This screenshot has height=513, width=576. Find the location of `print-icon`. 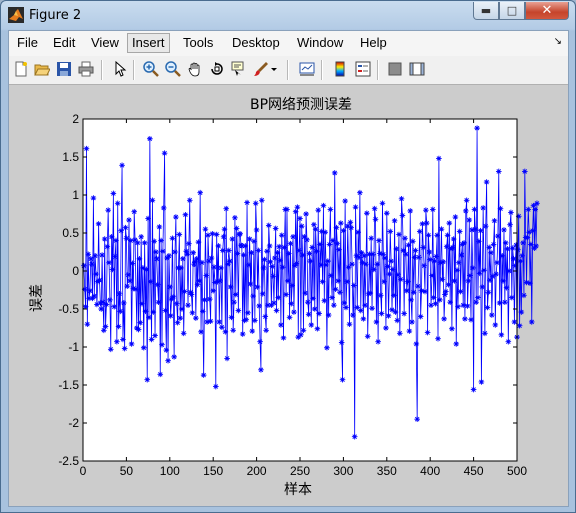

print-icon is located at coordinates (86, 69).